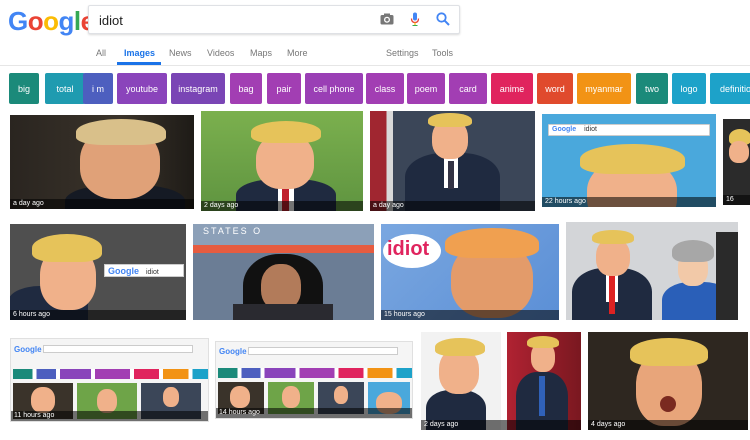  Describe the element at coordinates (426, 88) in the screenshot. I see `chip-poem: poem` at that location.